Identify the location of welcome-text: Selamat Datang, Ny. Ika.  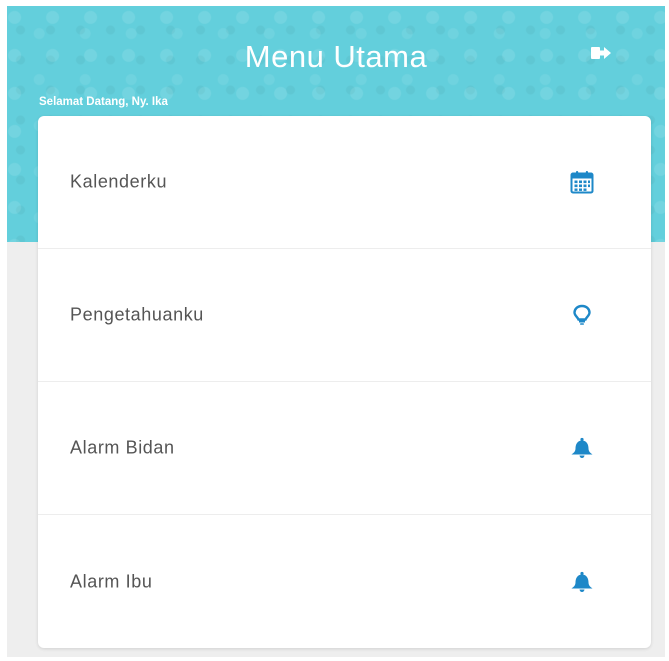
(103, 102).